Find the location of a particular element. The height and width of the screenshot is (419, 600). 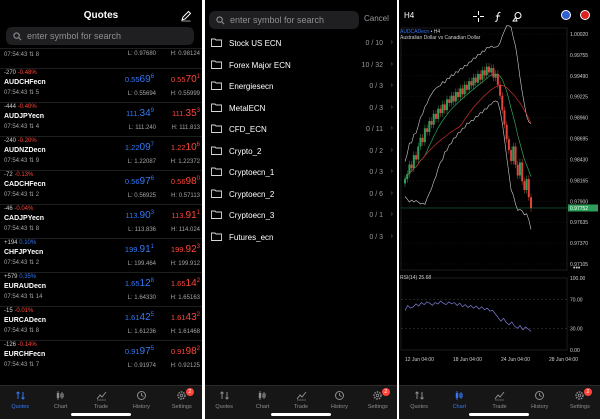

price-axis-label: 1.00020 is located at coordinates (579, 35).